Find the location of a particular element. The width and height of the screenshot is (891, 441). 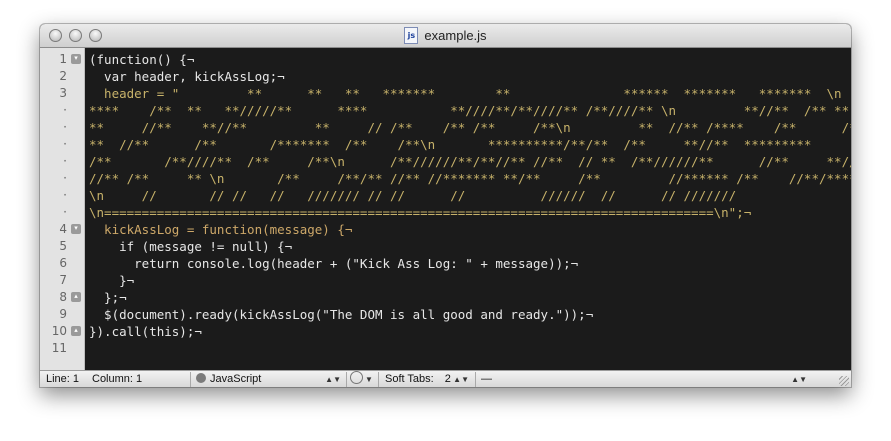

bundle-menu: ▼ is located at coordinates (362, 379).